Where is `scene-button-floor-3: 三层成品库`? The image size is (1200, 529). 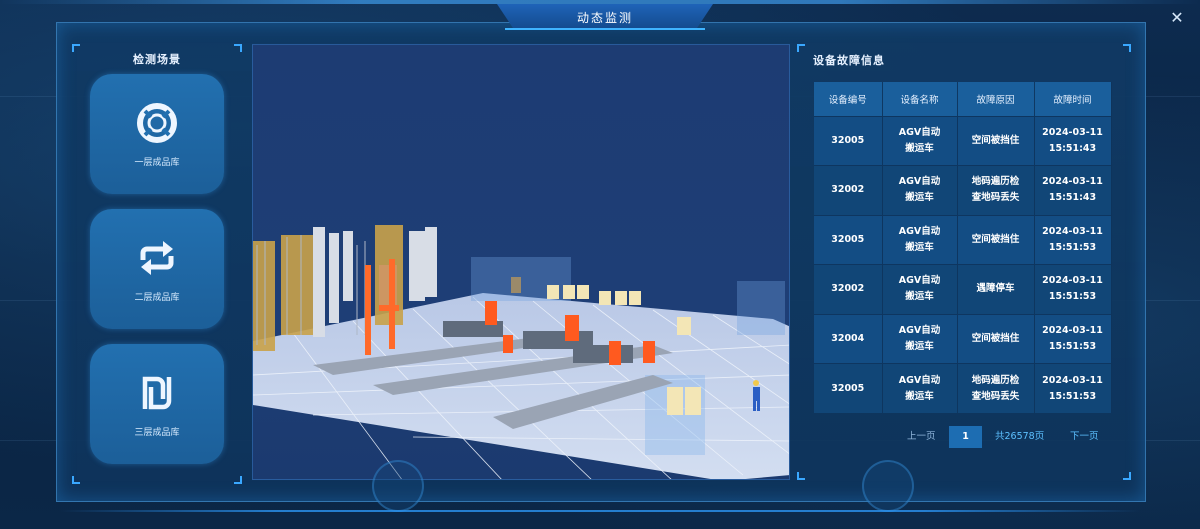 scene-button-floor-3: 三层成品库 is located at coordinates (157, 404).